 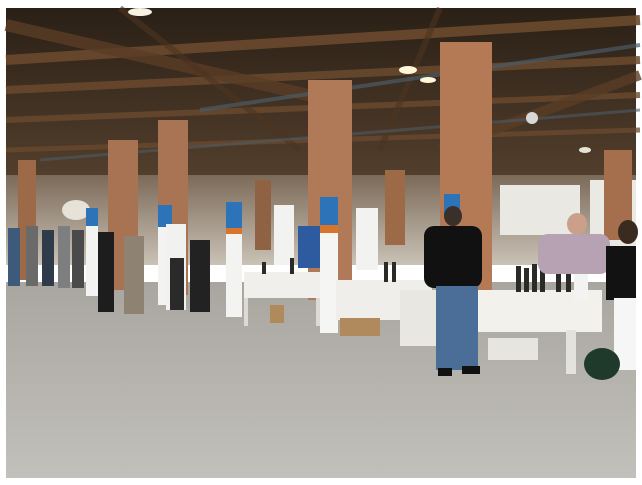 I want to click on green-bag, so click(x=602, y=364).